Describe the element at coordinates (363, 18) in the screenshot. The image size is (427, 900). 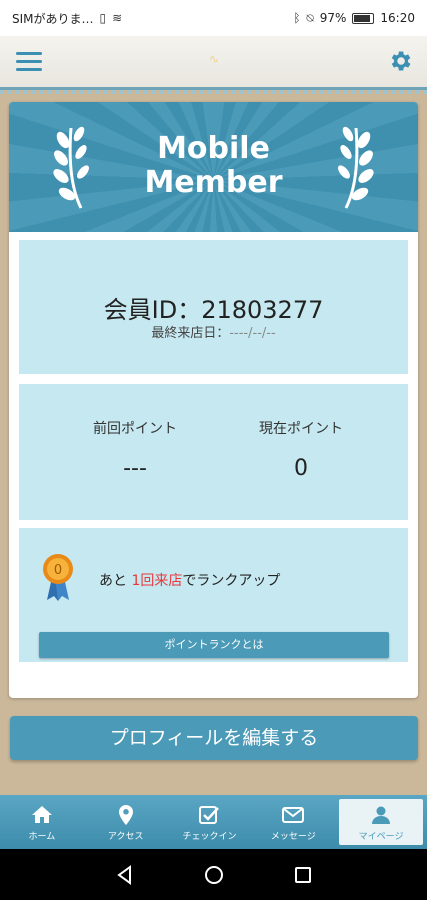
I see `battery-icon` at that location.